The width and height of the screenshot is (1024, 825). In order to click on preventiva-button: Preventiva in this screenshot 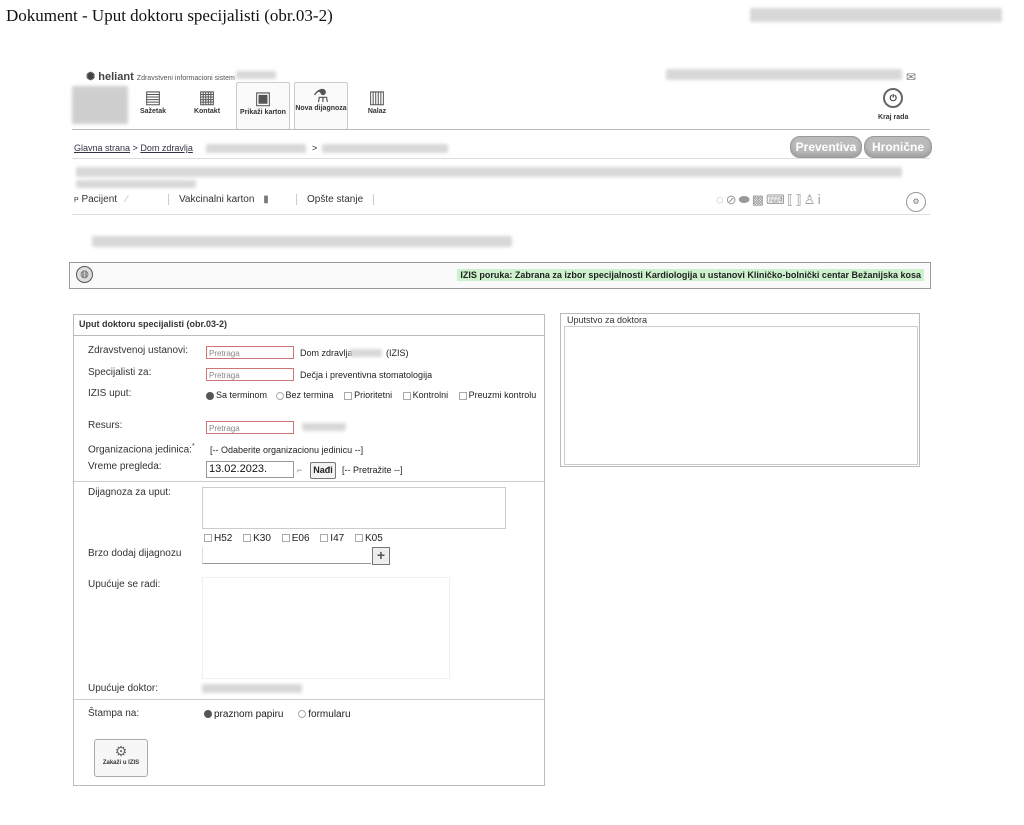, I will do `click(826, 147)`.